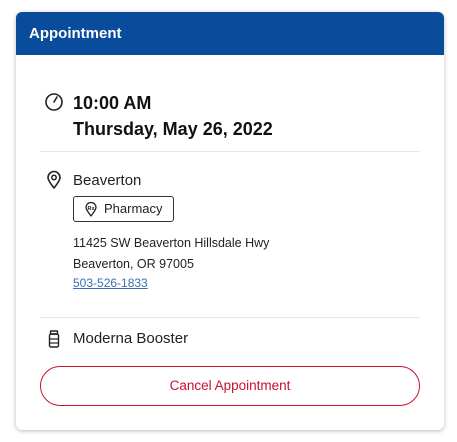 The height and width of the screenshot is (442, 457). What do you see at coordinates (54, 102) in the screenshot?
I see `clock-icon` at bounding box center [54, 102].